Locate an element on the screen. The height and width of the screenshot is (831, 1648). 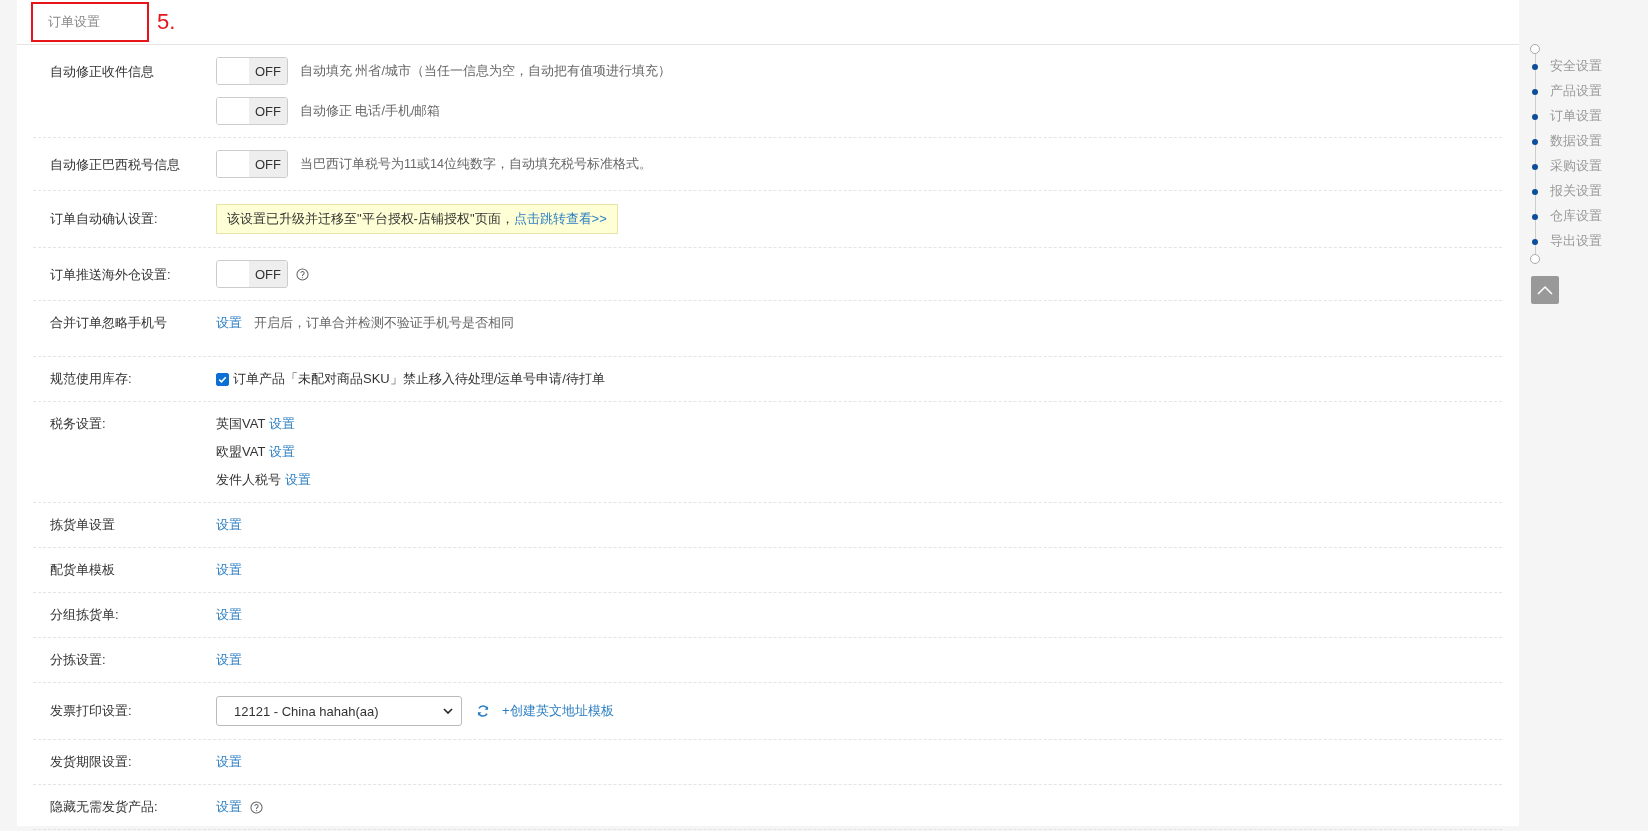
setting-description: 自动修正 电话/手机/邮箱 is located at coordinates (370, 111).